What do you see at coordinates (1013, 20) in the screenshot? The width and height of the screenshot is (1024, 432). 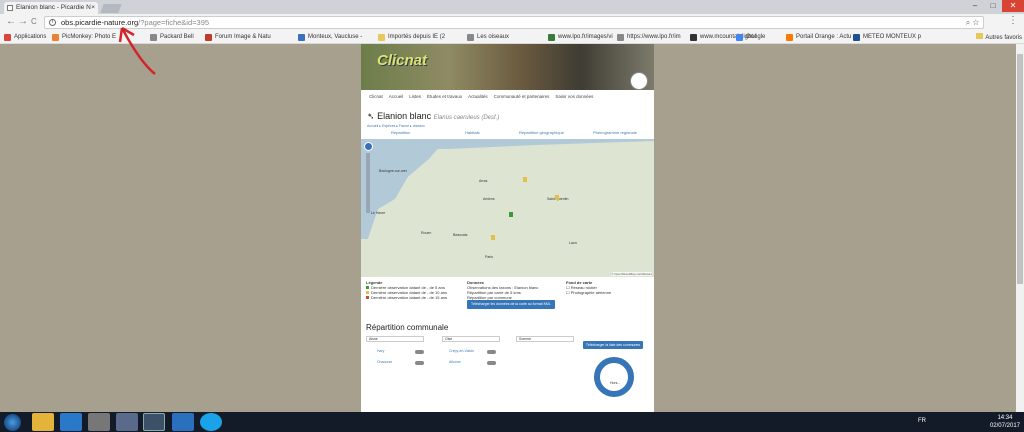 I see `menu-icon: ⋮` at bounding box center [1013, 20].